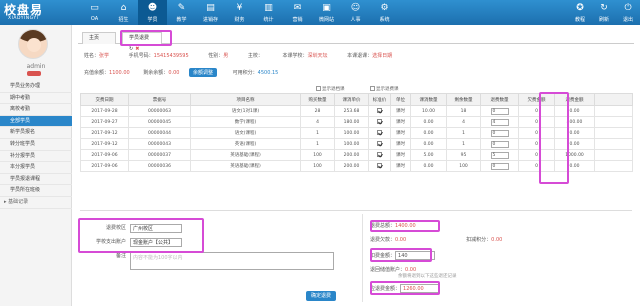  What do you see at coordinates (245, 155) in the screenshot?
I see `table-cell: 英语基础(课程)` at bounding box center [245, 155].